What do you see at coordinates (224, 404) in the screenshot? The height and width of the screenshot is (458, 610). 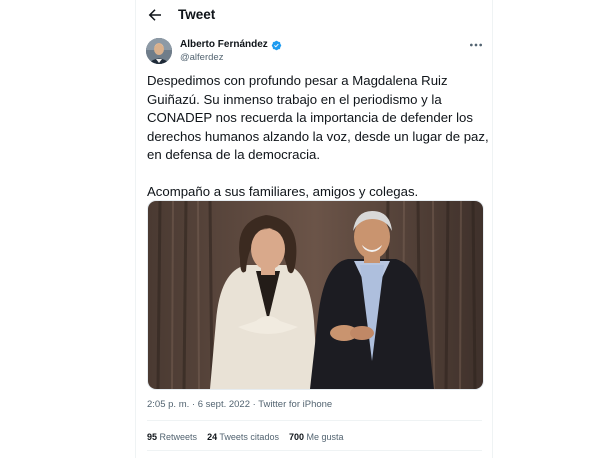 I see `tweet-date: 6 sept. 2022` at bounding box center [224, 404].